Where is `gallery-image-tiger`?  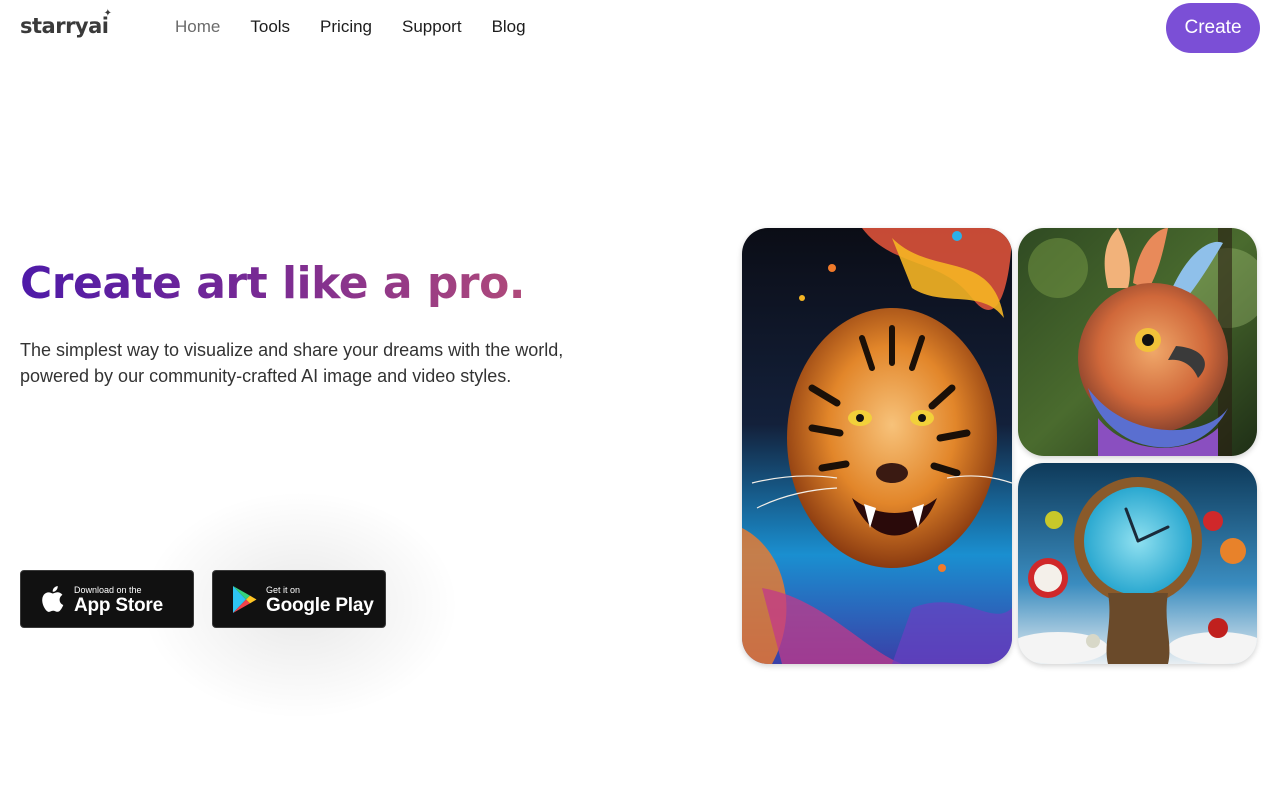
gallery-image-tiger is located at coordinates (877, 446).